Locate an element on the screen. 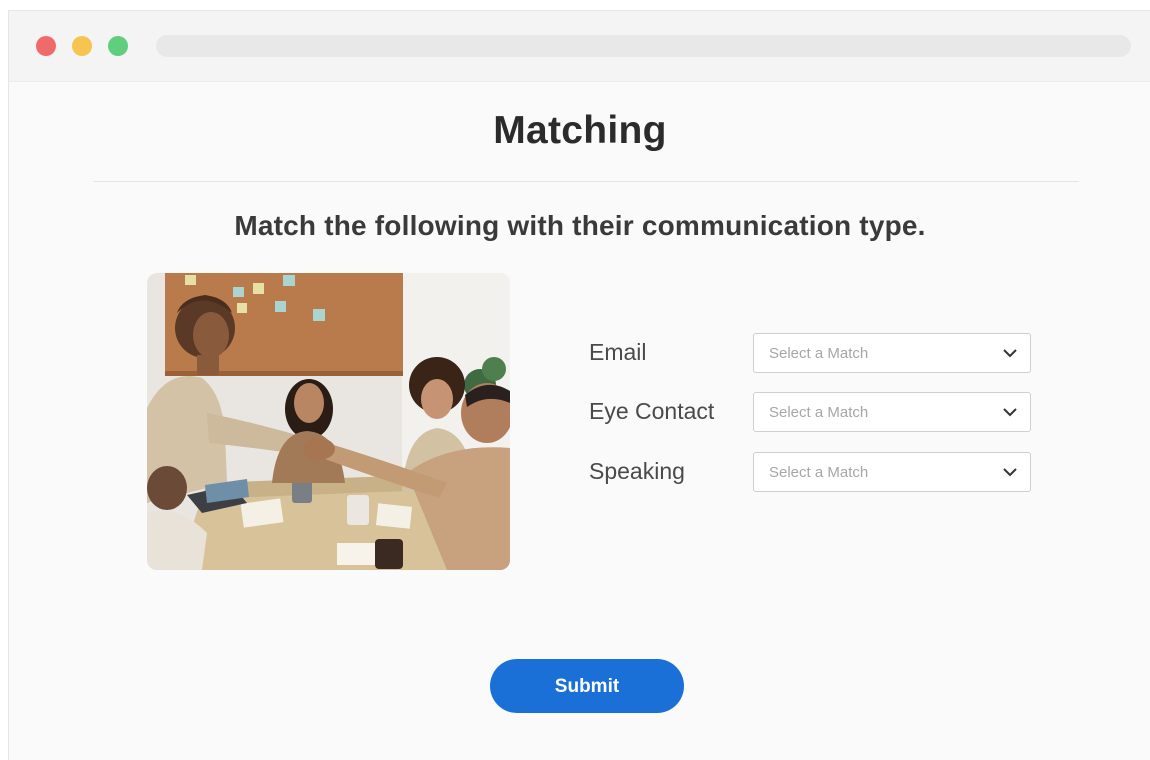  address-bar is located at coordinates (643, 46).